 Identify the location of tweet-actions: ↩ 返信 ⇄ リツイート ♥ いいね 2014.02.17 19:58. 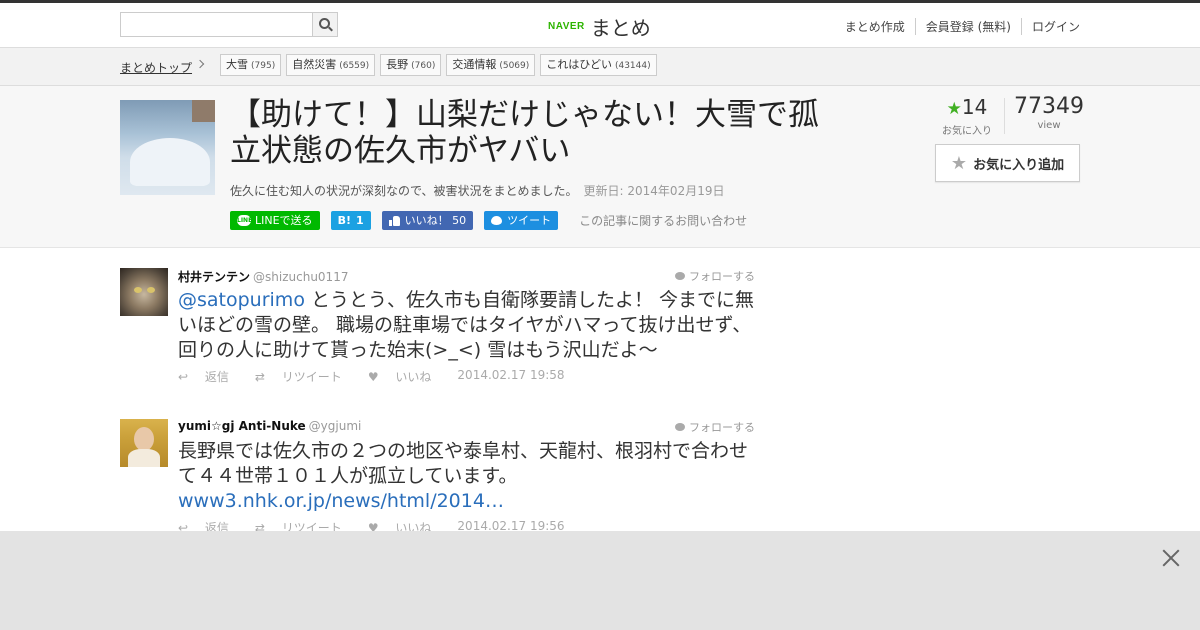
(378, 376).